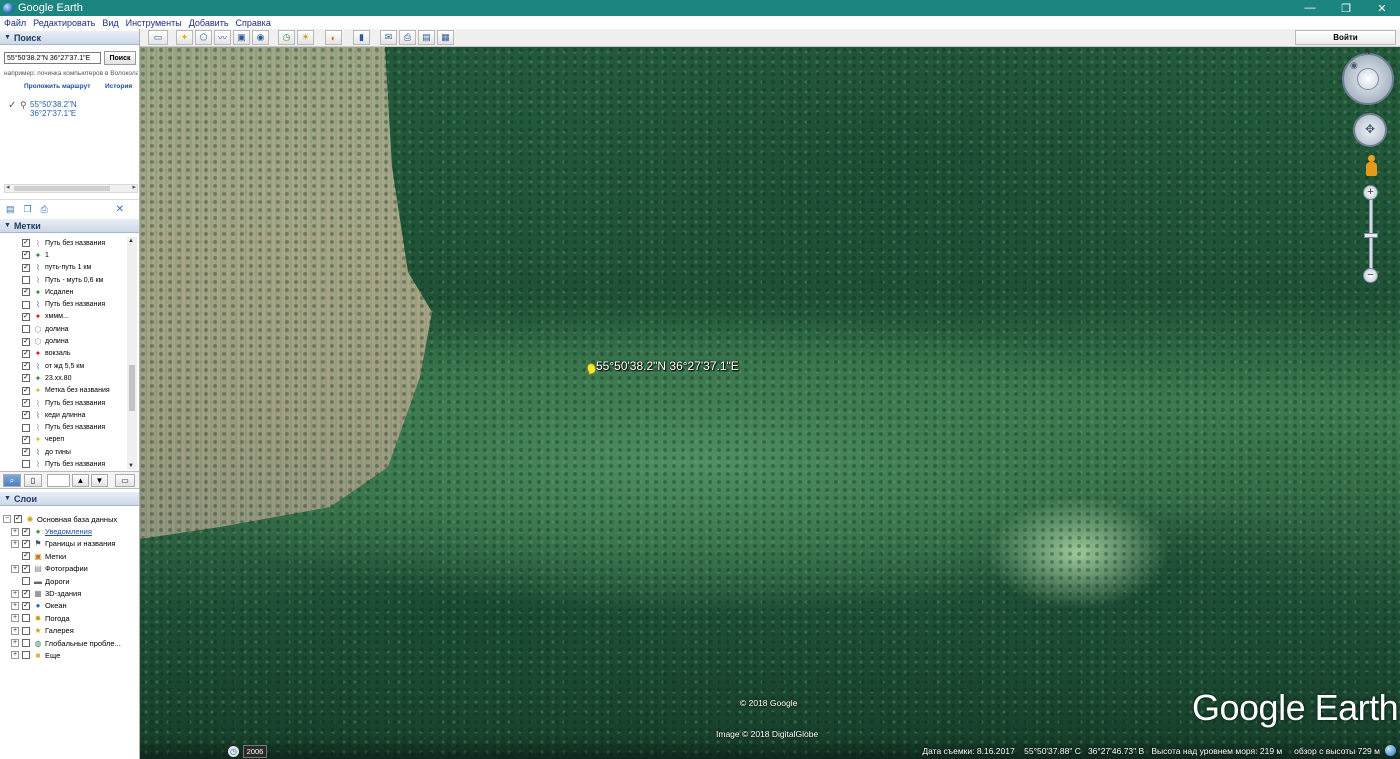 The image size is (1400, 759). Describe the element at coordinates (233, 751) in the screenshot. I see `historical-clock-icon: ◷` at that location.